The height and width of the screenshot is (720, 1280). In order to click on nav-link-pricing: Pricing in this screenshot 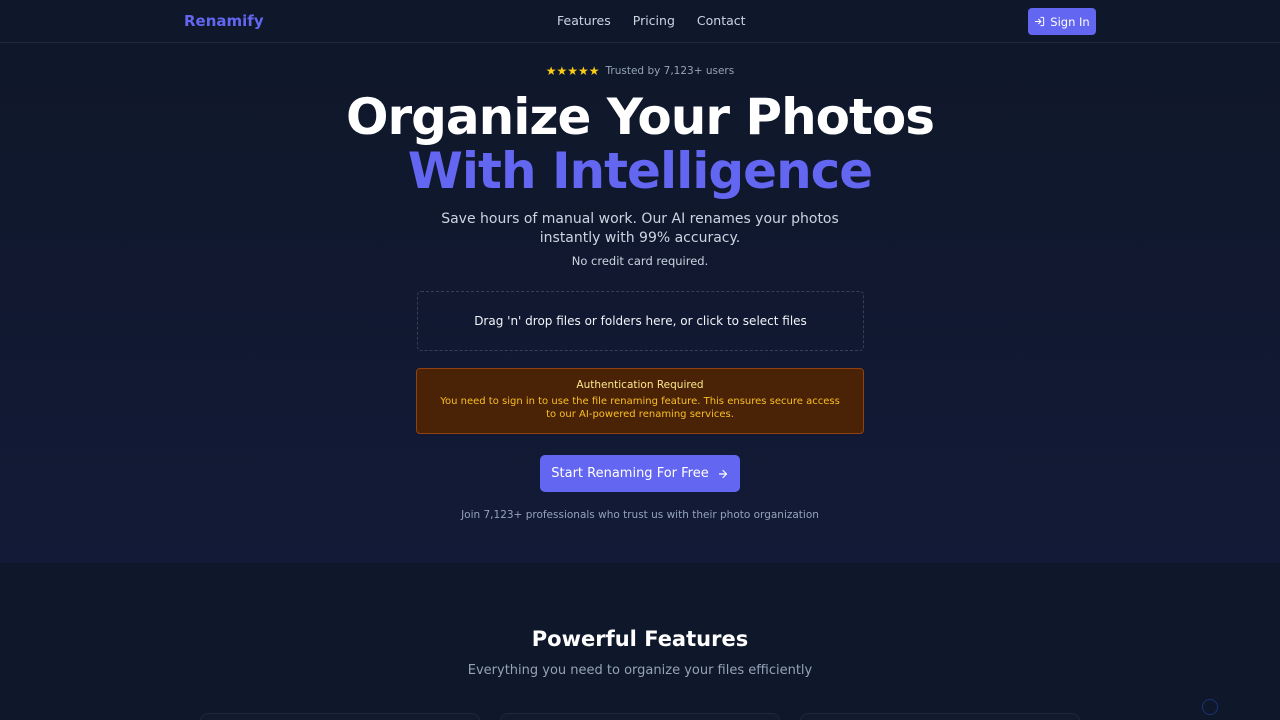, I will do `click(654, 20)`.